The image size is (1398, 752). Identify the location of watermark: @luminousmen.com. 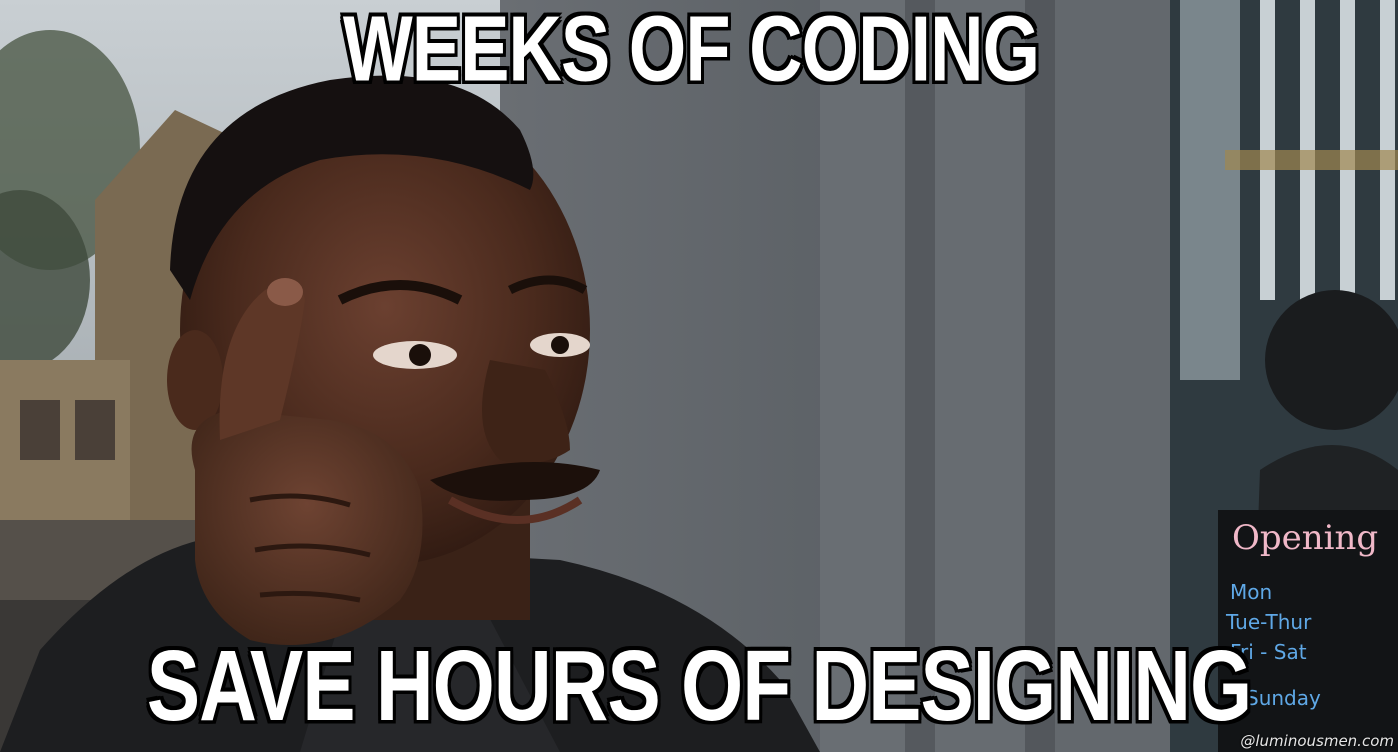
(1317, 741).